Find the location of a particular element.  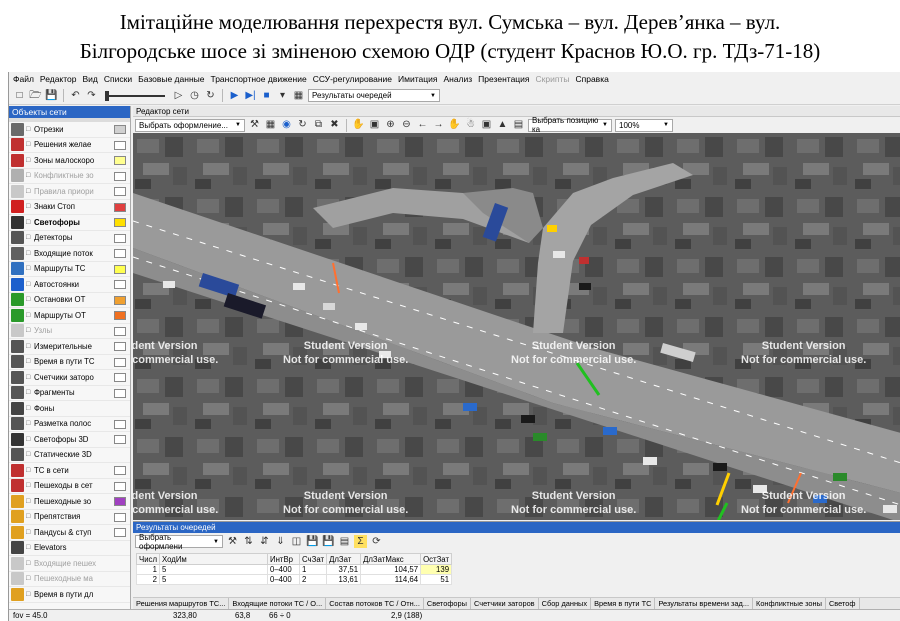

network-object-row: □ Пандусы & ступ is located at coordinates (69, 533).